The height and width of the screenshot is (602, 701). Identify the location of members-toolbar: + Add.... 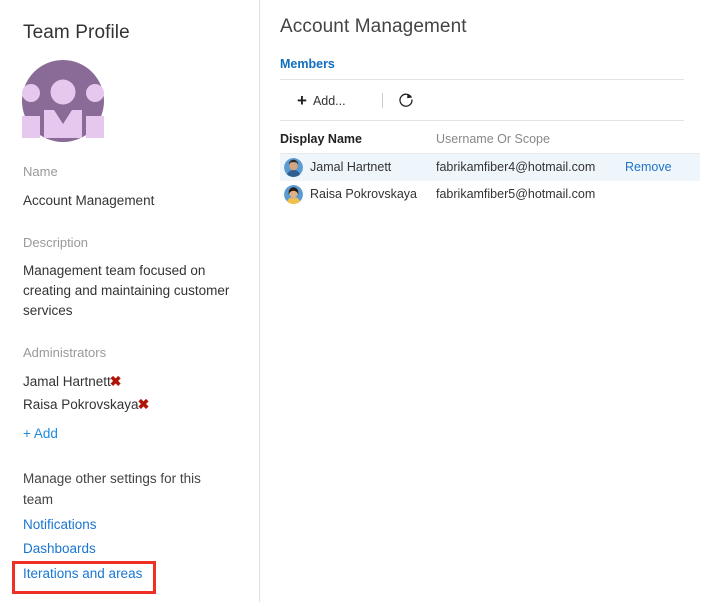
(482, 100).